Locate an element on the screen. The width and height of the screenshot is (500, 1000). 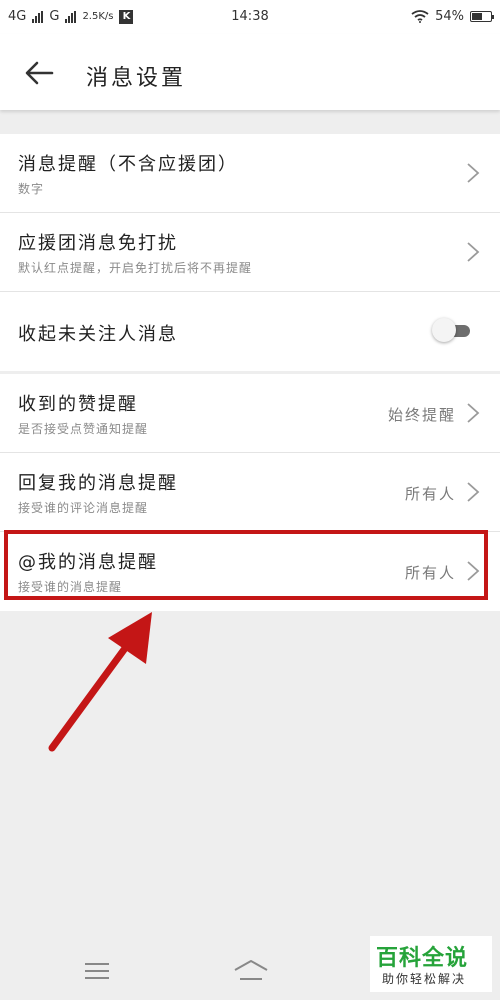
row-title: 收起未关注人消息 is located at coordinates (98, 334).